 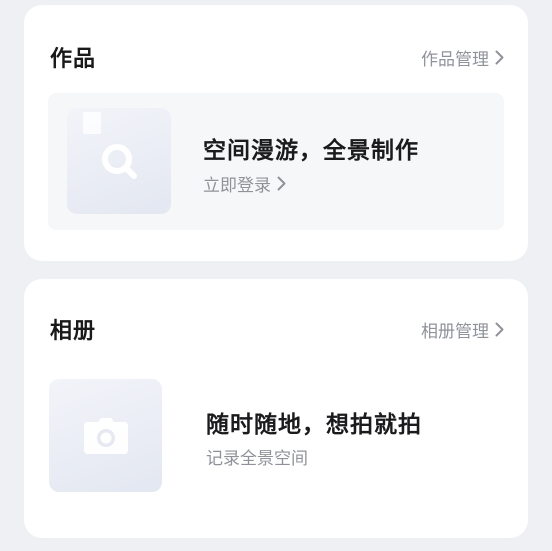 What do you see at coordinates (257, 459) in the screenshot?
I see `album-promo-subtitle: 记录全景空间` at bounding box center [257, 459].